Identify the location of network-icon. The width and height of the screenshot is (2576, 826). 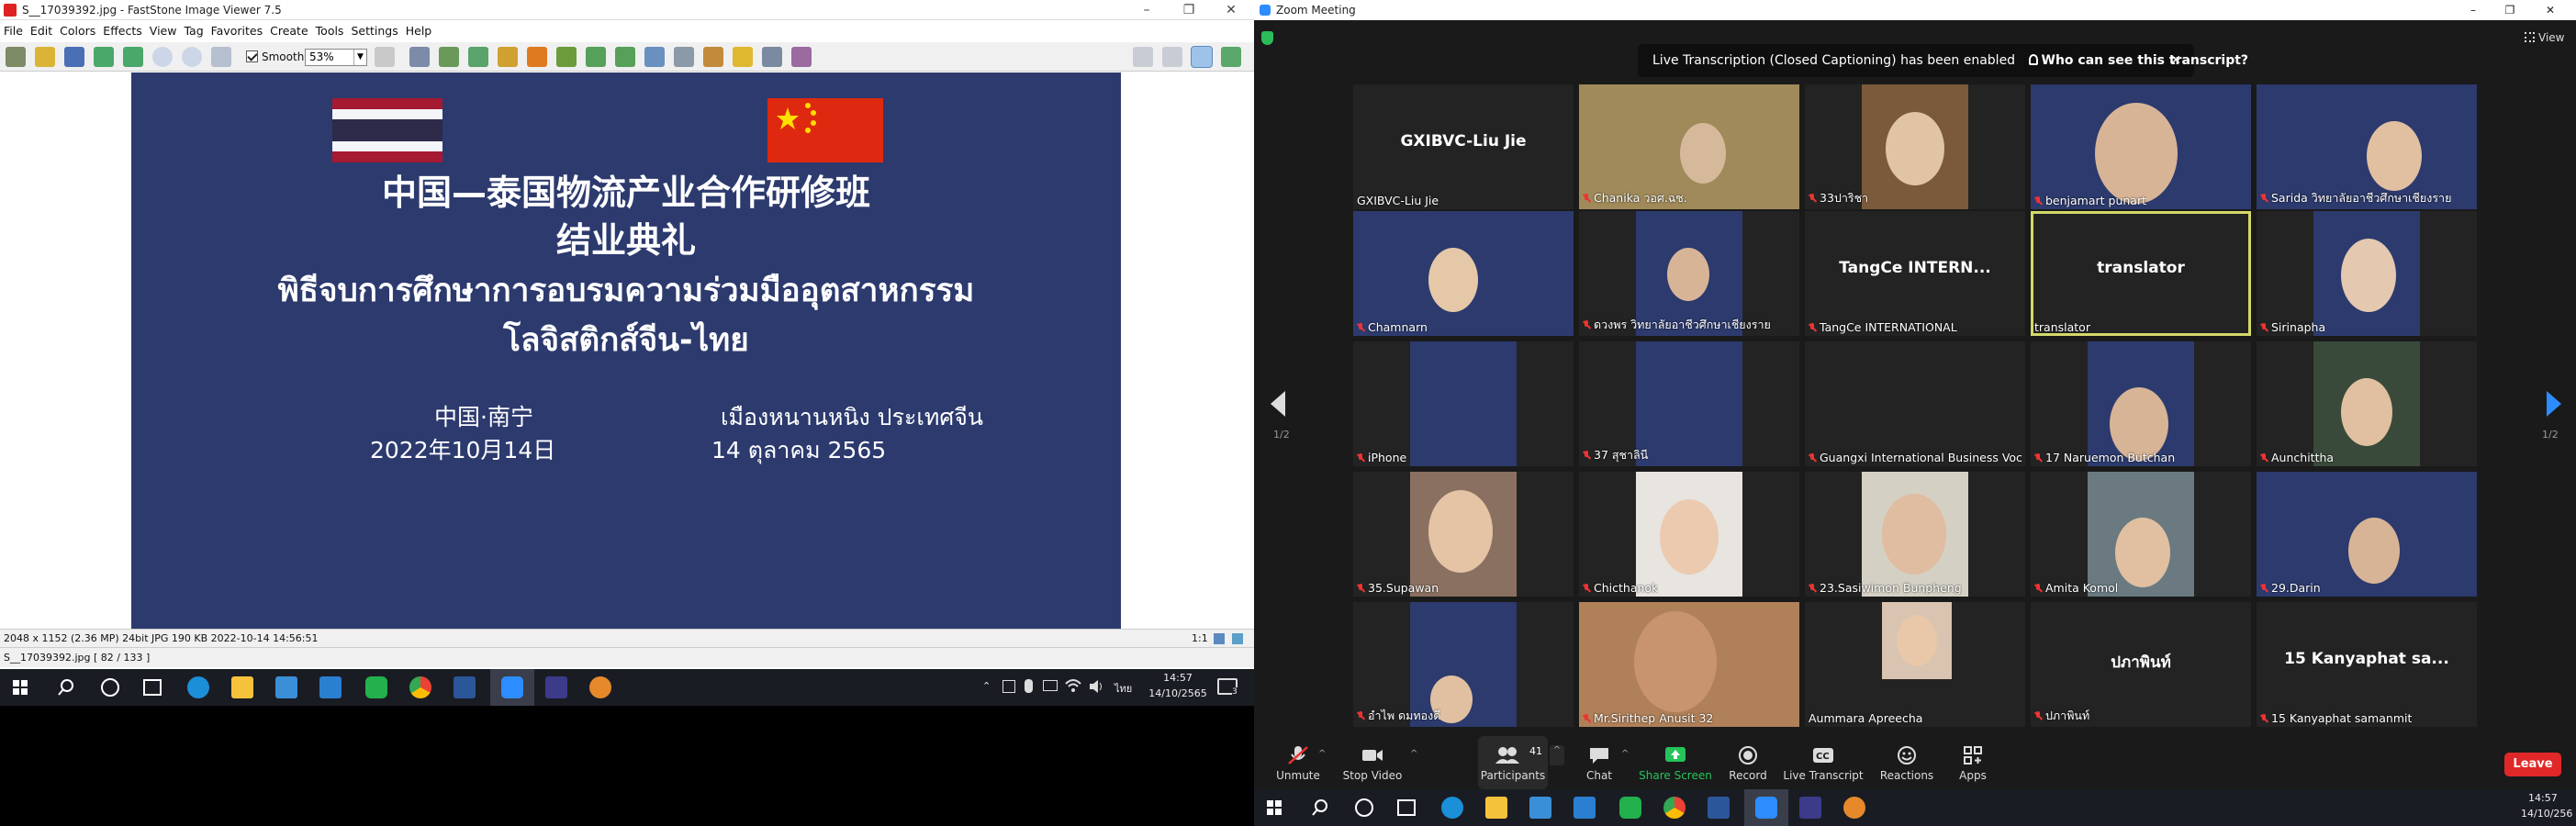
(1050, 685).